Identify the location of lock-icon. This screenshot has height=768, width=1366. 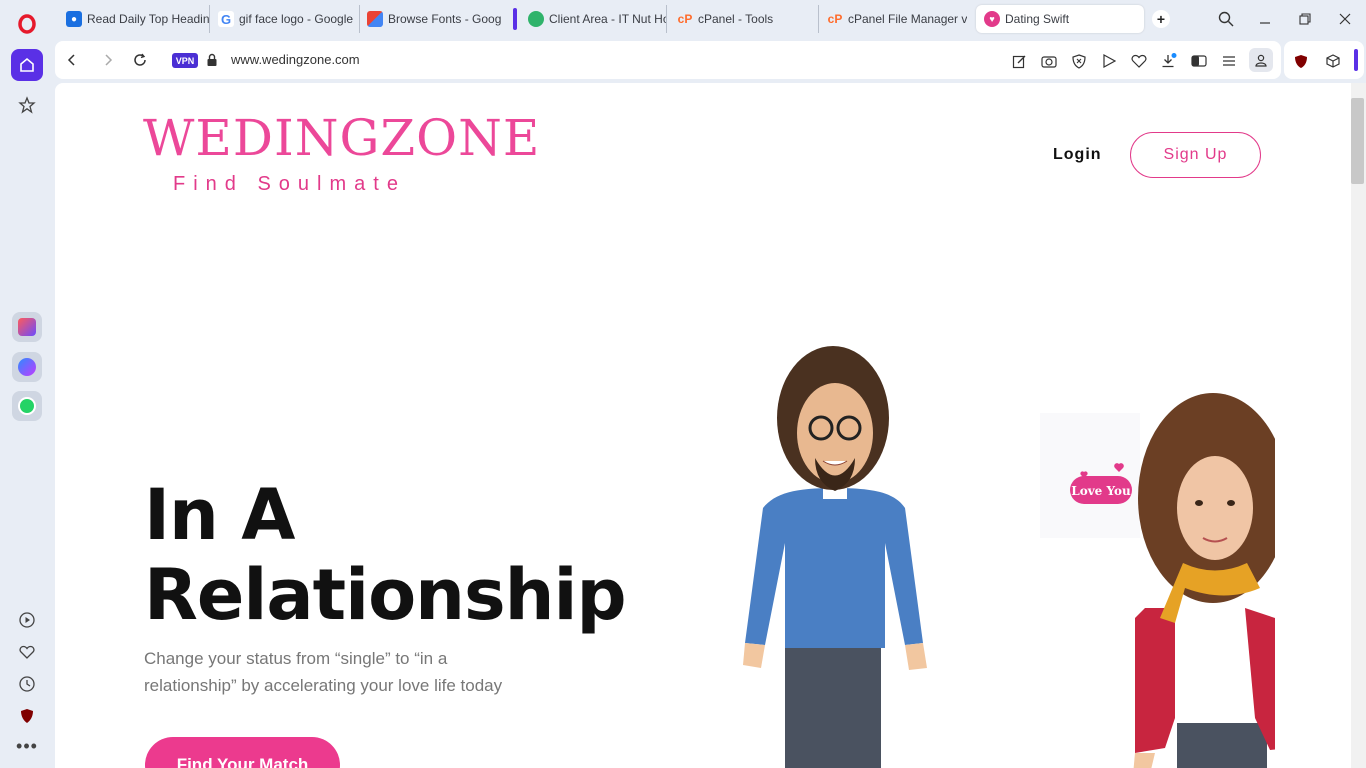
(212, 60).